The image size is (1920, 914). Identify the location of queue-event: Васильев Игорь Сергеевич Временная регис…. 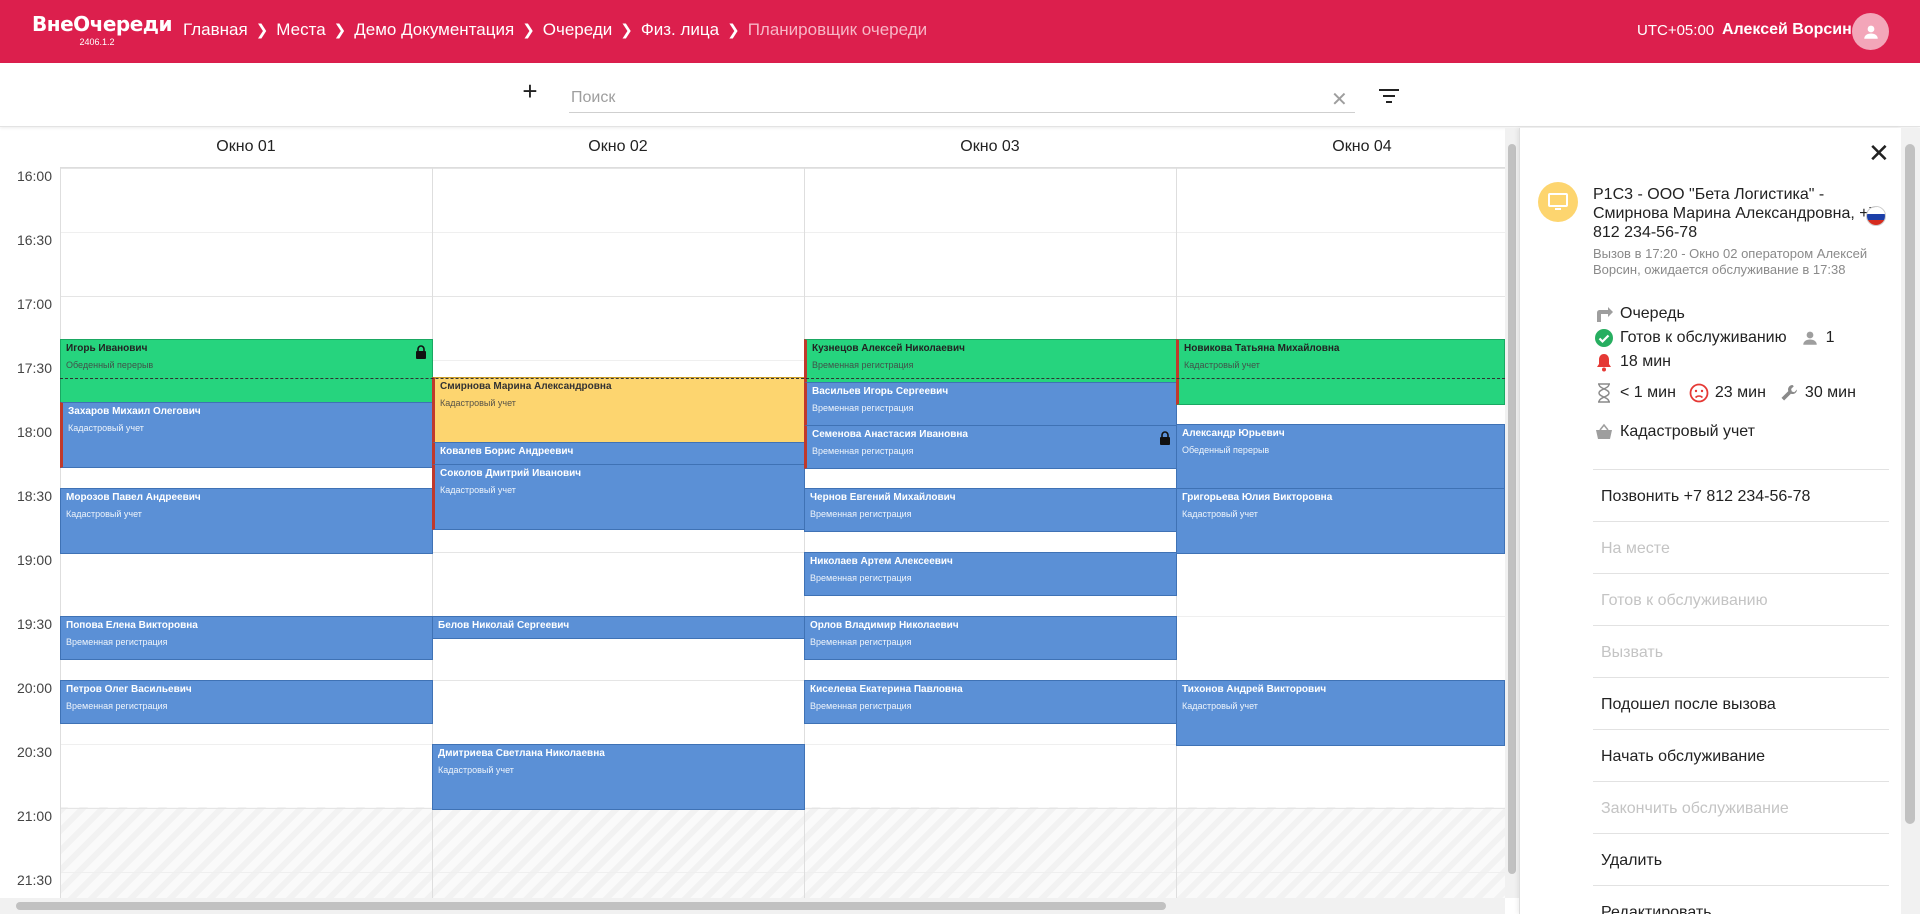
(990, 404).